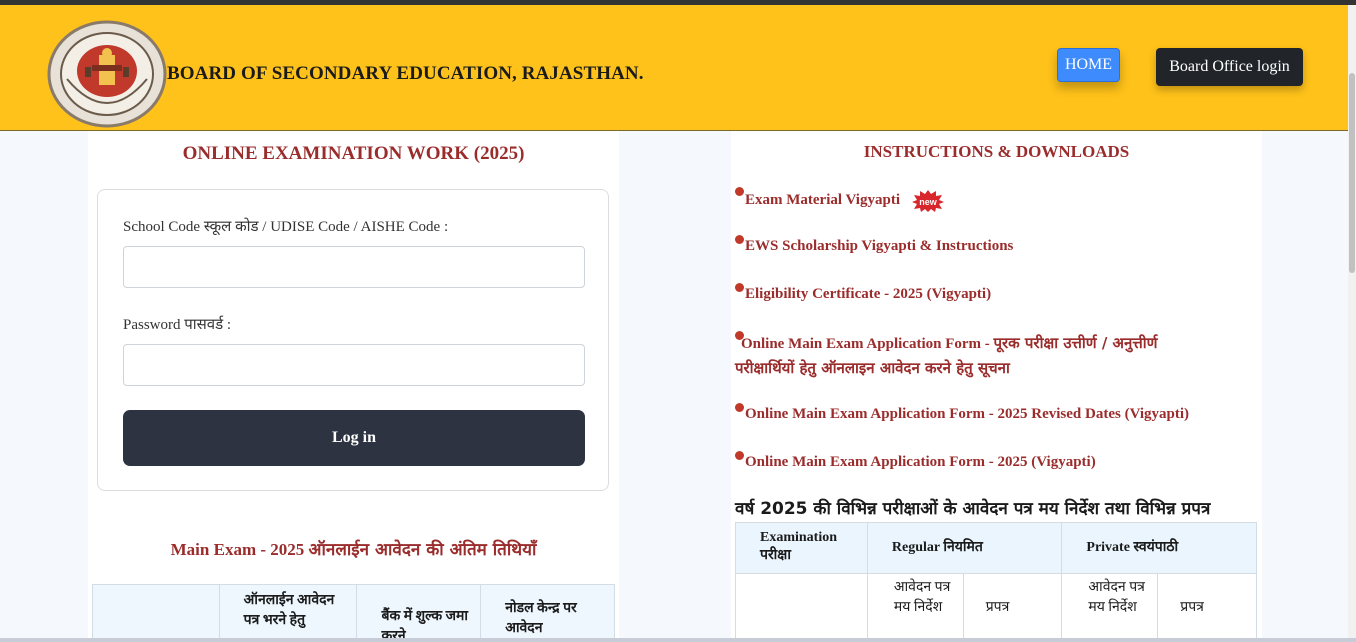 Image resolution: width=1356 pixels, height=642 pixels. I want to click on school-code-input, so click(354, 267).